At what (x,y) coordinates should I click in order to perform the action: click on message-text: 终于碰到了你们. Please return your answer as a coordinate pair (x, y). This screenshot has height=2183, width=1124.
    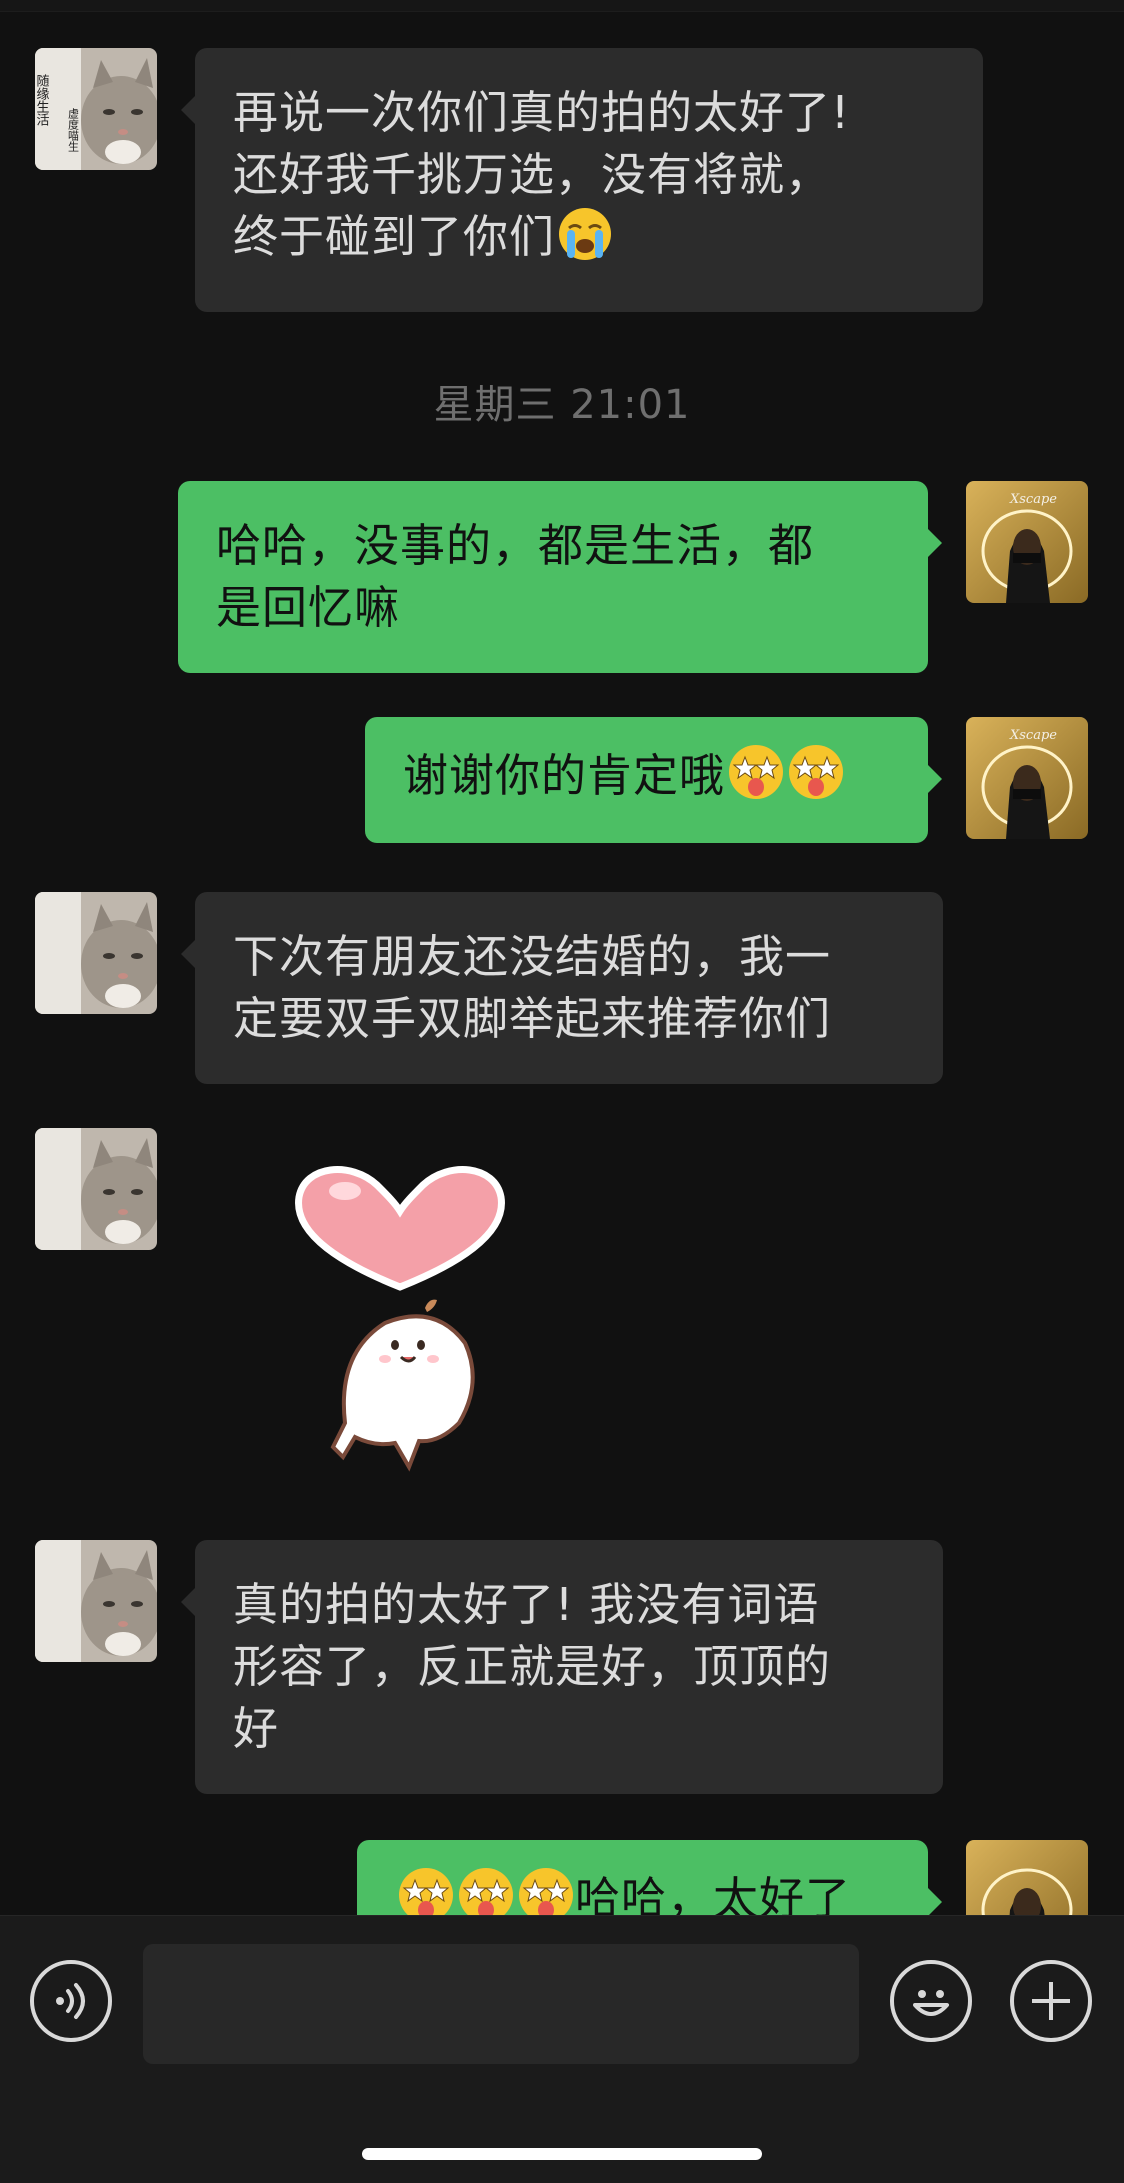
    Looking at the image, I should click on (394, 236).